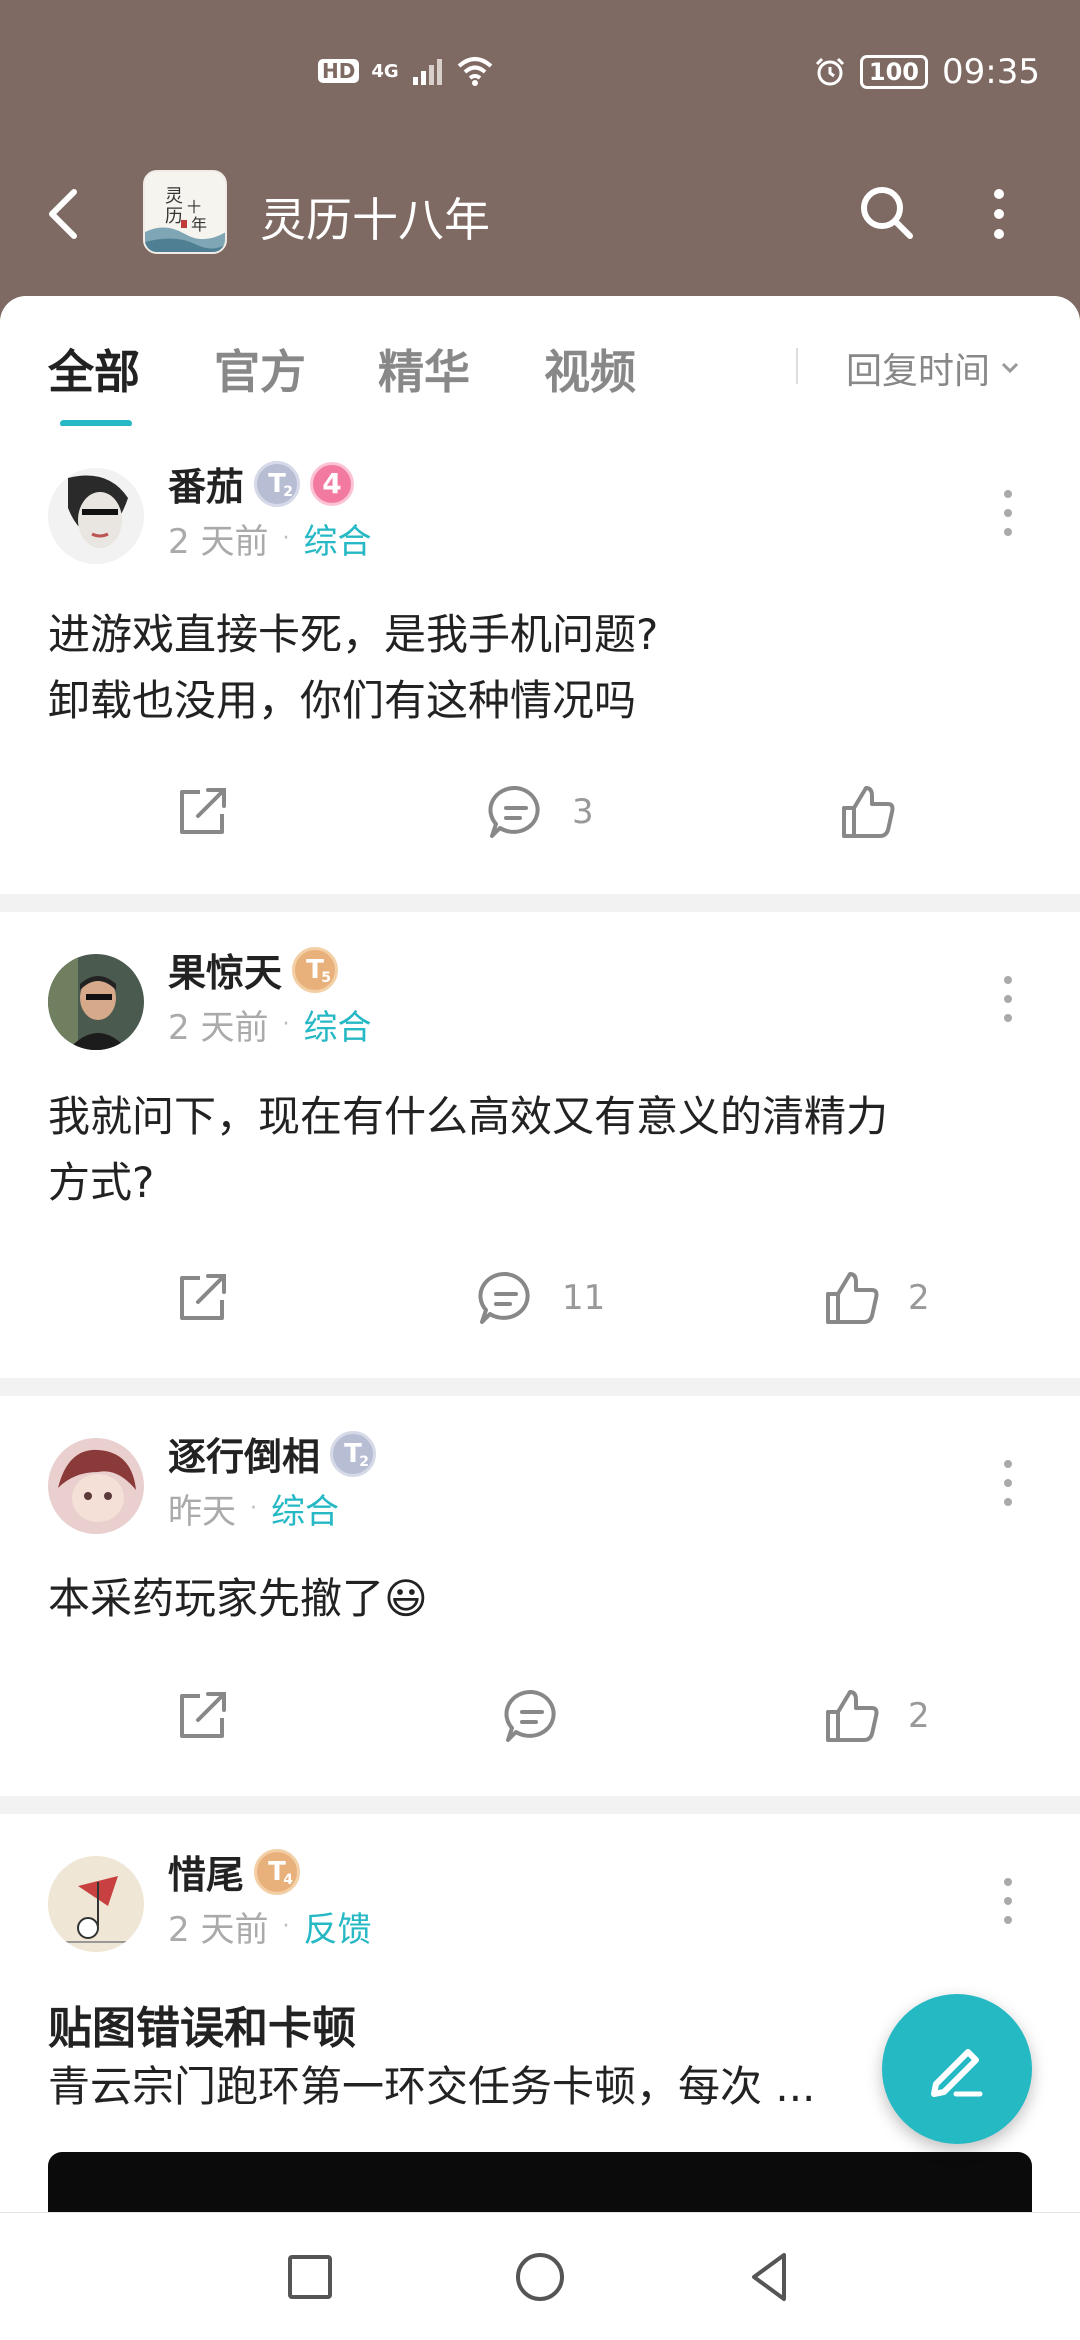  What do you see at coordinates (315, 969) in the screenshot?
I see `level-badge: T5` at bounding box center [315, 969].